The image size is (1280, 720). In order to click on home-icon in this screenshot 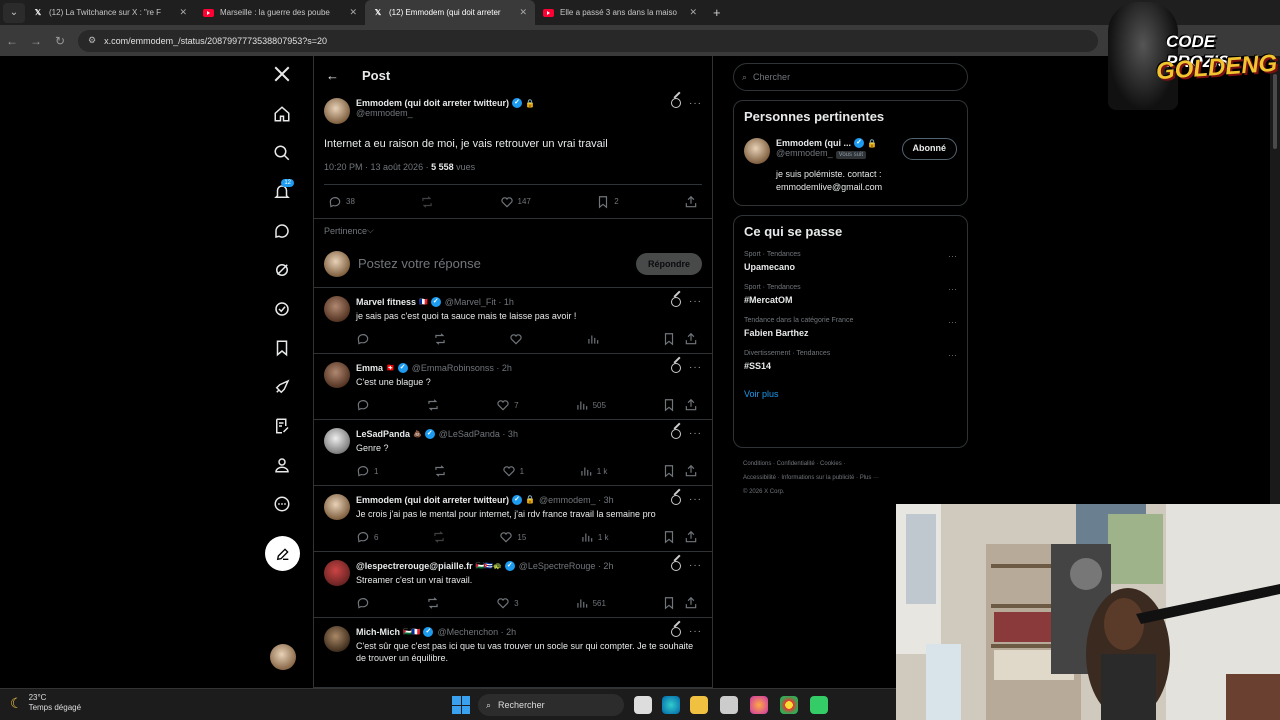, I will do `click(282, 114)`.